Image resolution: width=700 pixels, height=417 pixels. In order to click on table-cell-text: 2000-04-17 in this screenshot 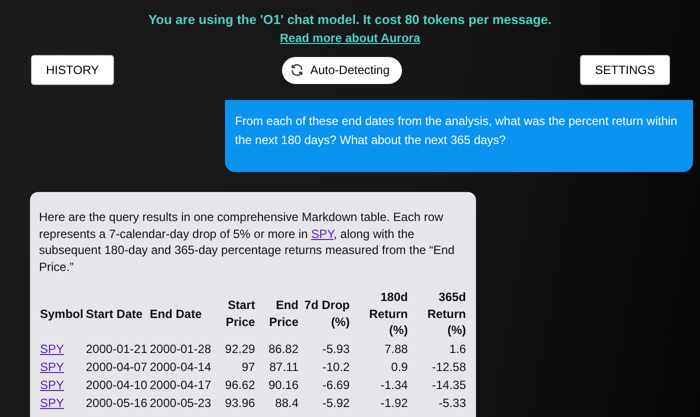, I will do `click(180, 385)`.